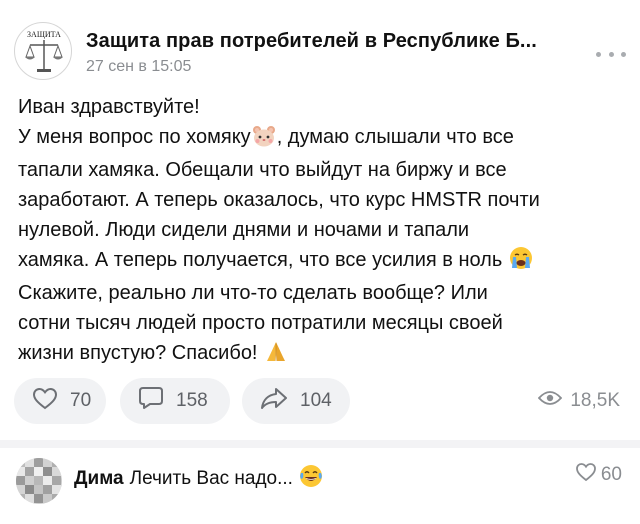 The width and height of the screenshot is (640, 524). I want to click on avatar-logo-text: ЗАЩИТА, so click(44, 34).